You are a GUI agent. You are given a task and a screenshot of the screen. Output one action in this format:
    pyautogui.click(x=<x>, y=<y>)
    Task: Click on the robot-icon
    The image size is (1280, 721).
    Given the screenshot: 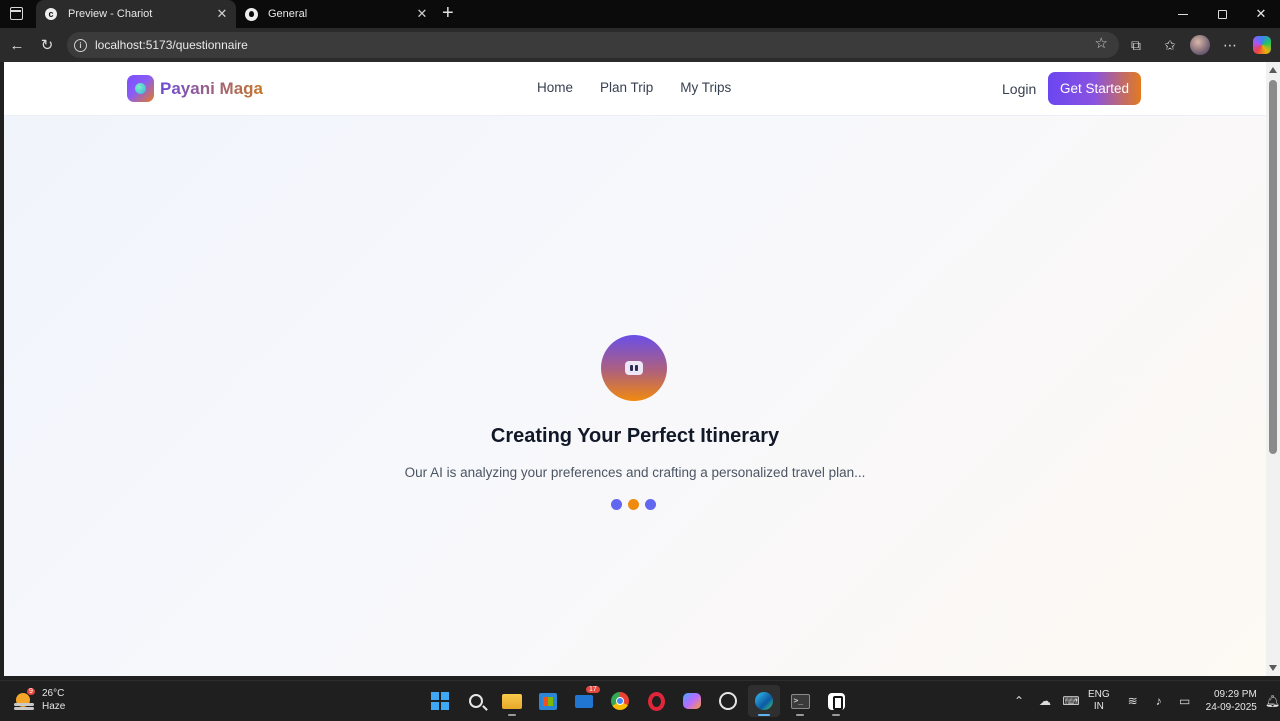 What is the action you would take?
    pyautogui.click(x=634, y=368)
    